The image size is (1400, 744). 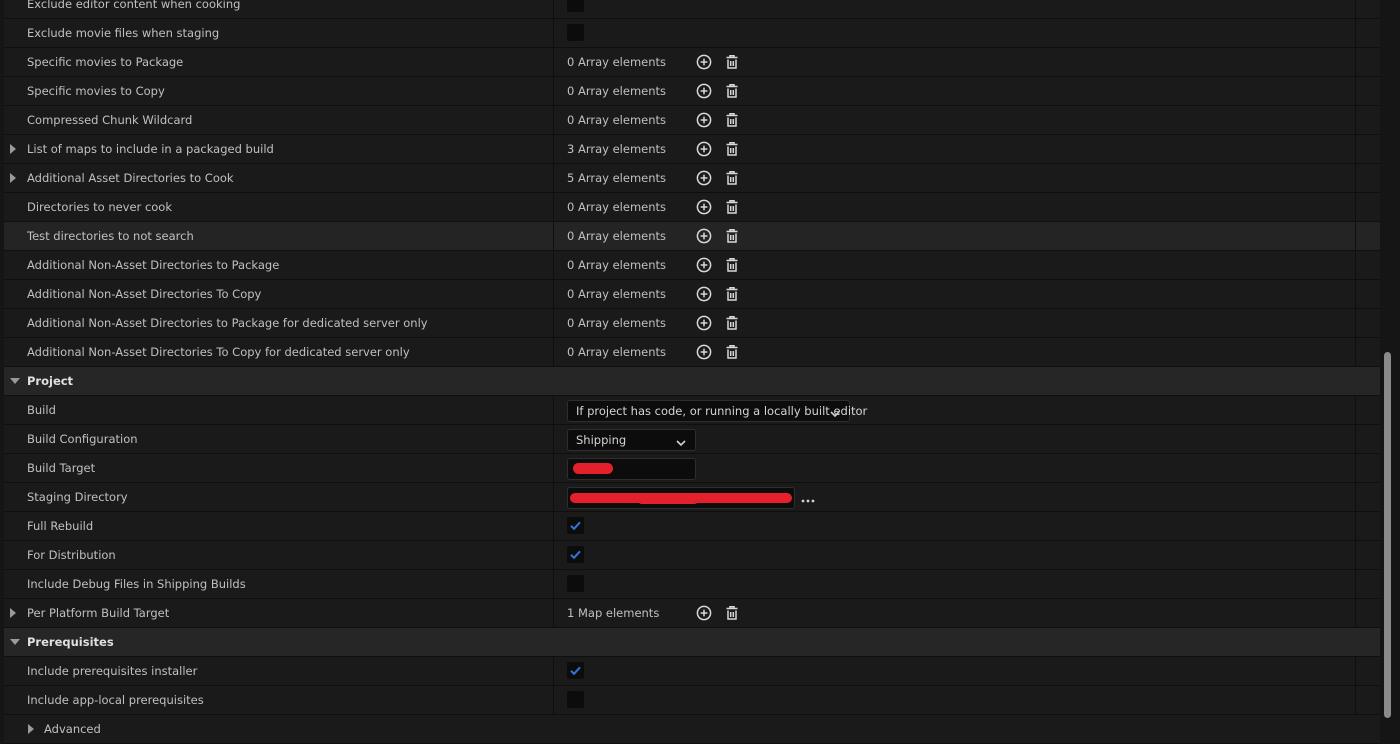 I want to click on row-for-distribution: For Distribution, so click(x=692, y=555).